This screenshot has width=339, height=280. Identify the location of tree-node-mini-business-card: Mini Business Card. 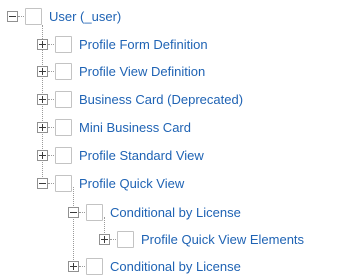
(114, 127).